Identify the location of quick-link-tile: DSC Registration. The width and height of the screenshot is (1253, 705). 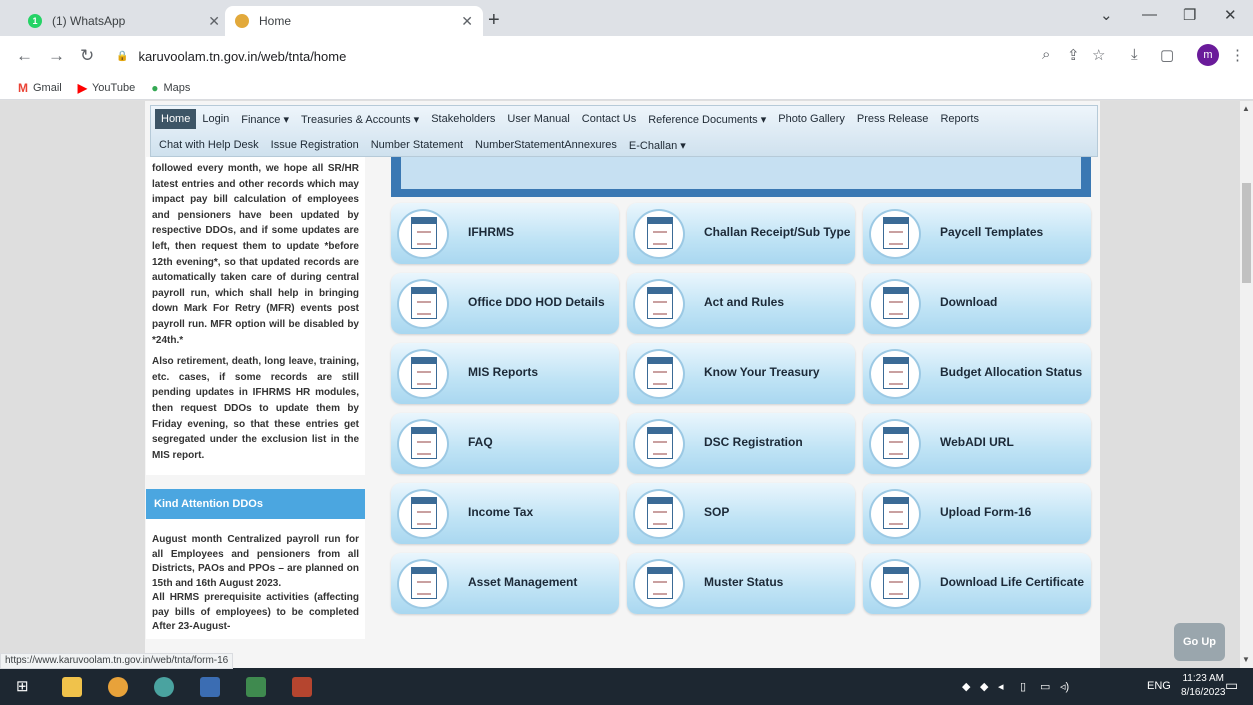
(741, 443).